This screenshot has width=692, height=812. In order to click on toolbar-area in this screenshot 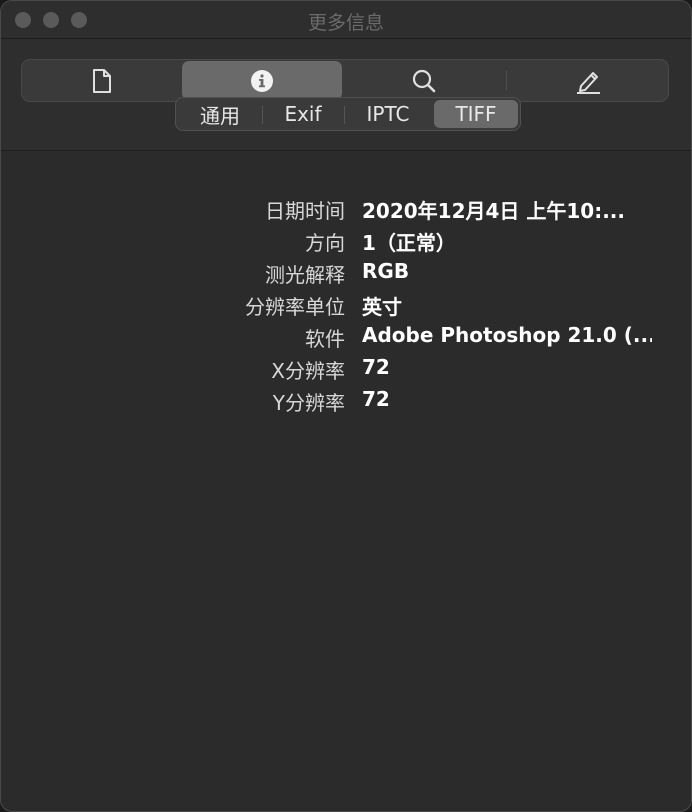, I will do `click(346, 95)`.